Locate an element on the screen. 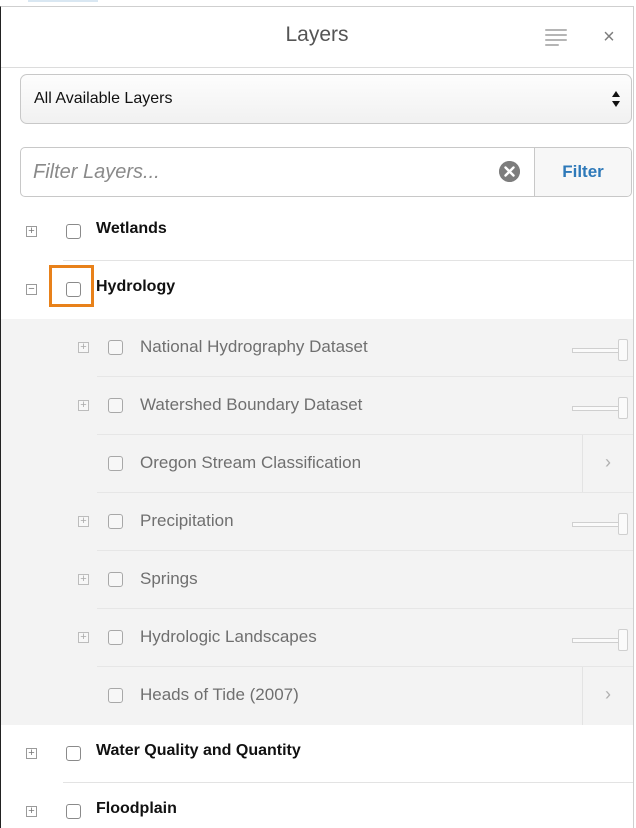 The height and width of the screenshot is (828, 636). select-arrows-icon is located at coordinates (616, 99).